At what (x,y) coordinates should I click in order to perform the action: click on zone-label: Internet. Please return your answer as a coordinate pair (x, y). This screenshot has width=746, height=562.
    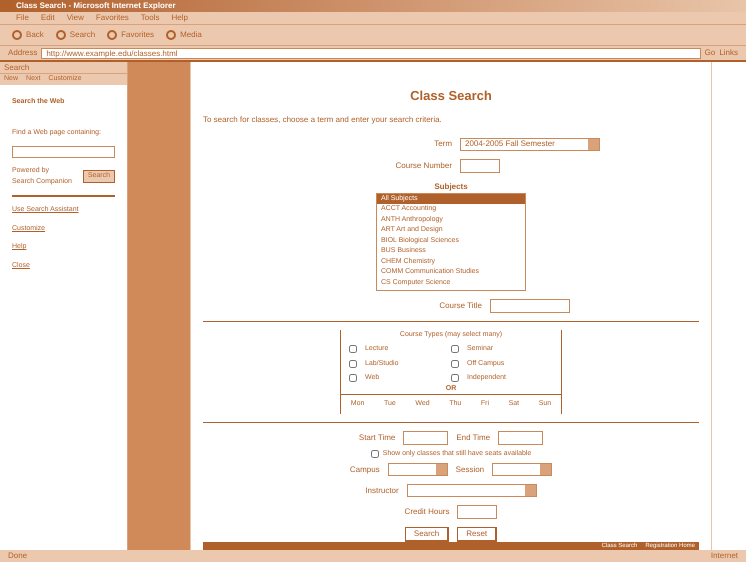
    Looking at the image, I should click on (724, 556).